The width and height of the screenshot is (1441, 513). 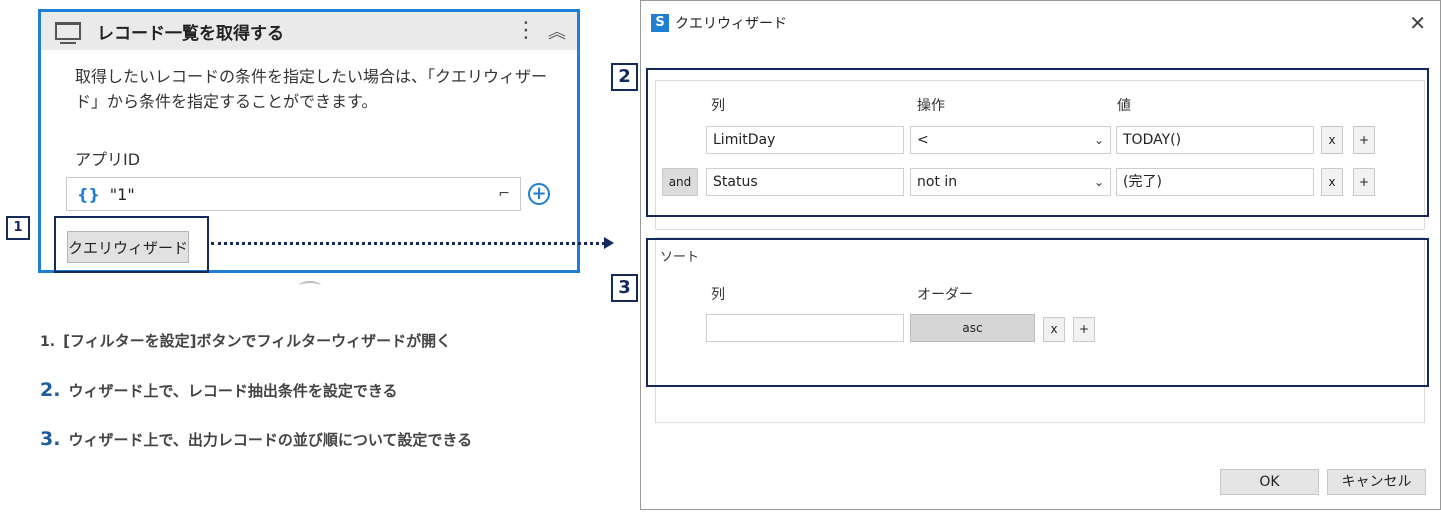 What do you see at coordinates (731, 24) in the screenshot?
I see `dialog-title: クエリウィザード` at bounding box center [731, 24].